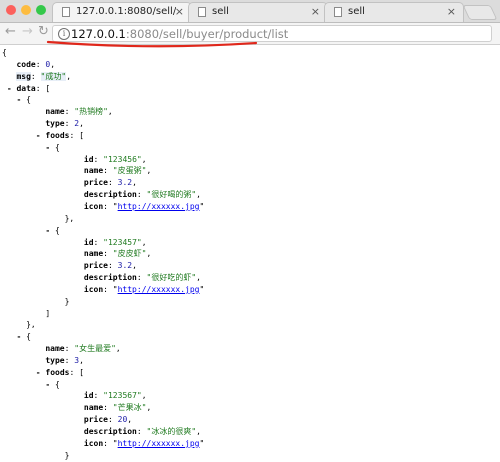 The width and height of the screenshot is (500, 462). Describe the element at coordinates (11, 10) in the screenshot. I see `close-window-icon` at that location.